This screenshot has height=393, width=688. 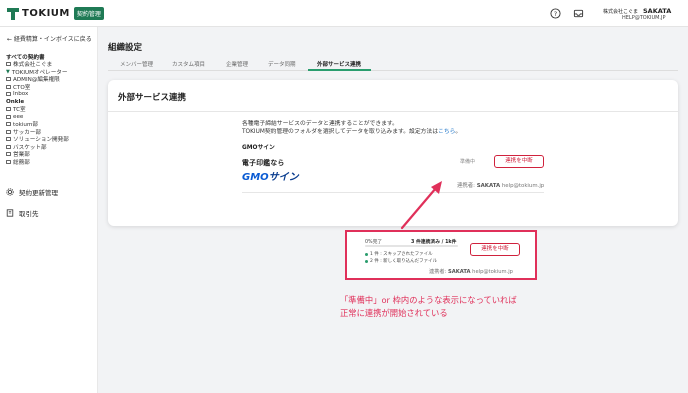 I want to click on sidebar-item-label: 取引先, so click(x=29, y=214).